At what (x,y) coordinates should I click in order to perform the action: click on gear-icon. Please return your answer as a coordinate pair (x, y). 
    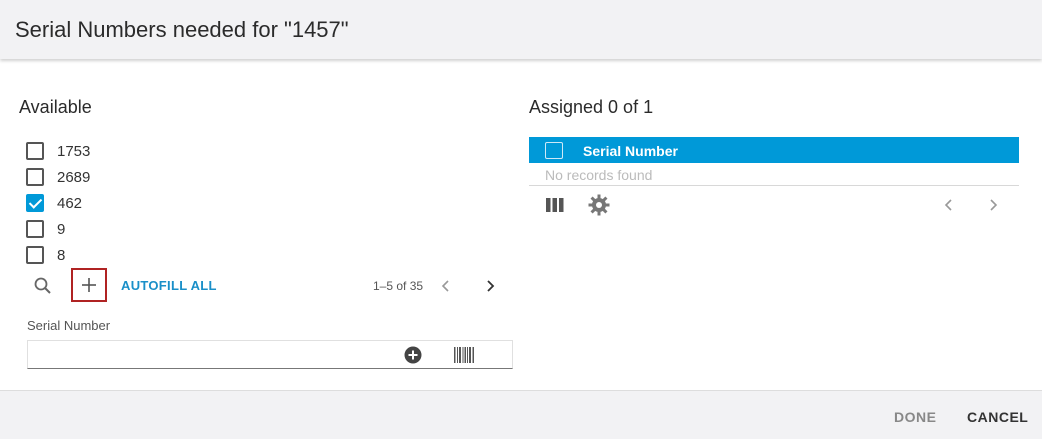
    Looking at the image, I should click on (599, 205).